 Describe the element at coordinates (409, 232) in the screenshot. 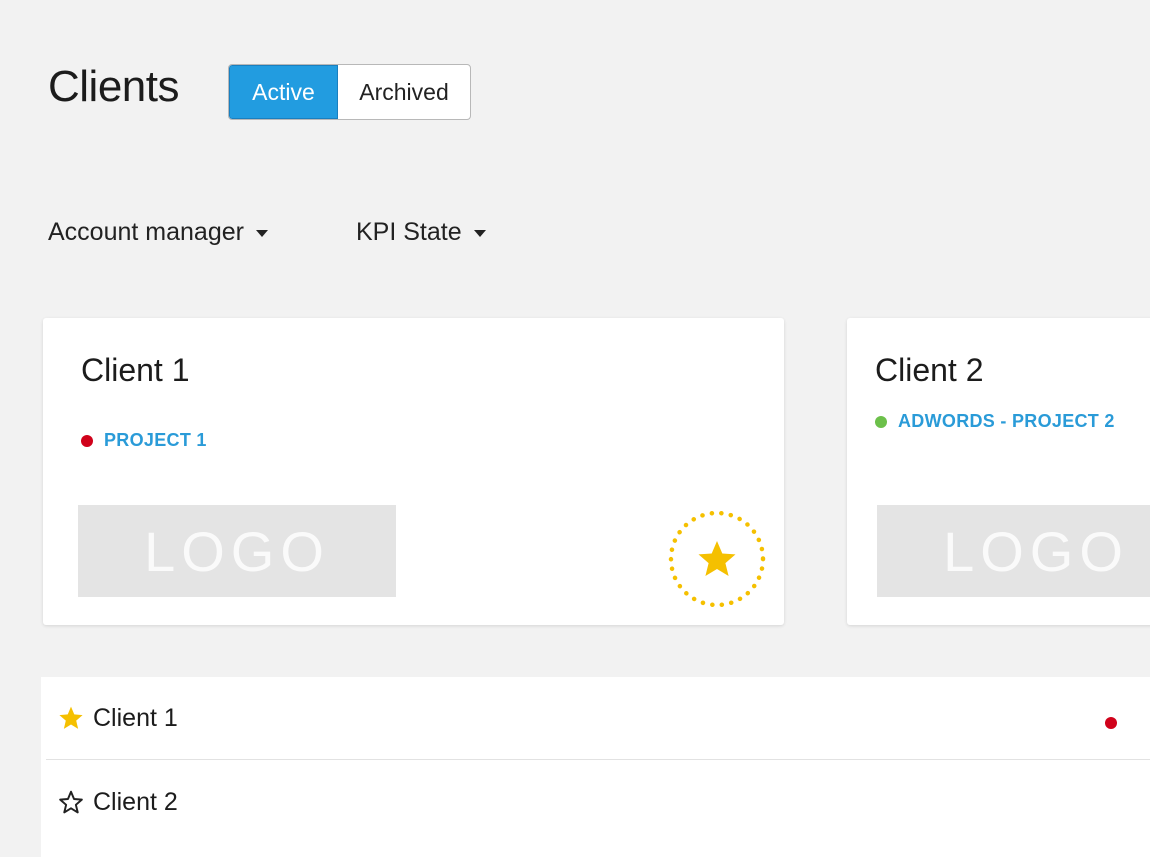

I see `kpi-state-label: KPI State` at that location.